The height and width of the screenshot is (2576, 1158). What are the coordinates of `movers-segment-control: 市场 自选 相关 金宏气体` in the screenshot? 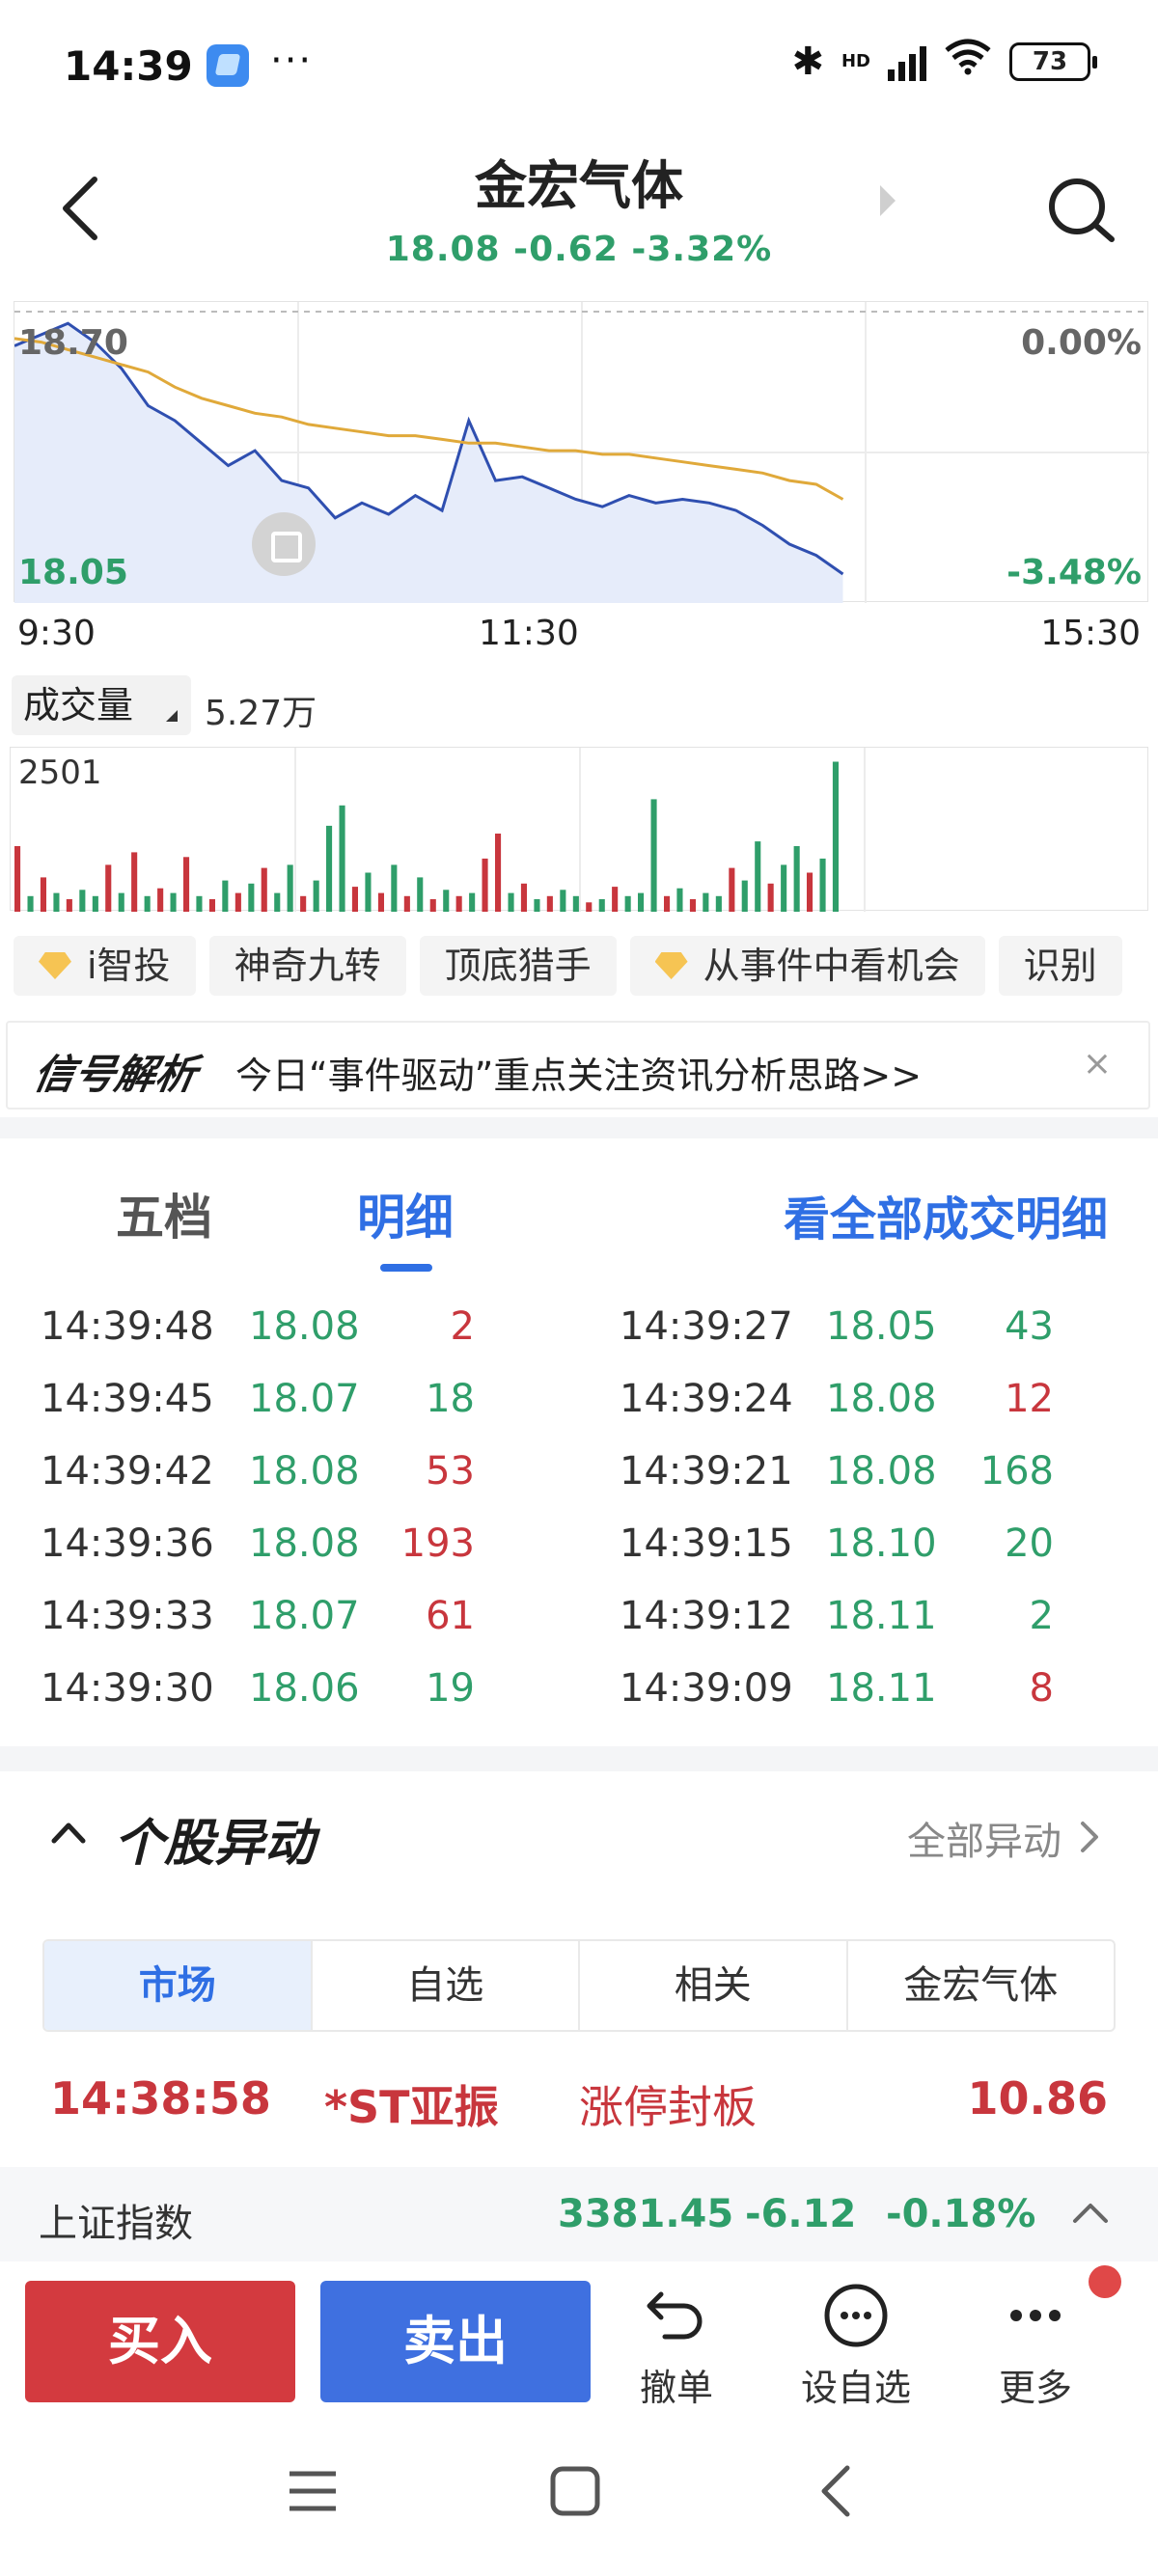 It's located at (579, 1985).